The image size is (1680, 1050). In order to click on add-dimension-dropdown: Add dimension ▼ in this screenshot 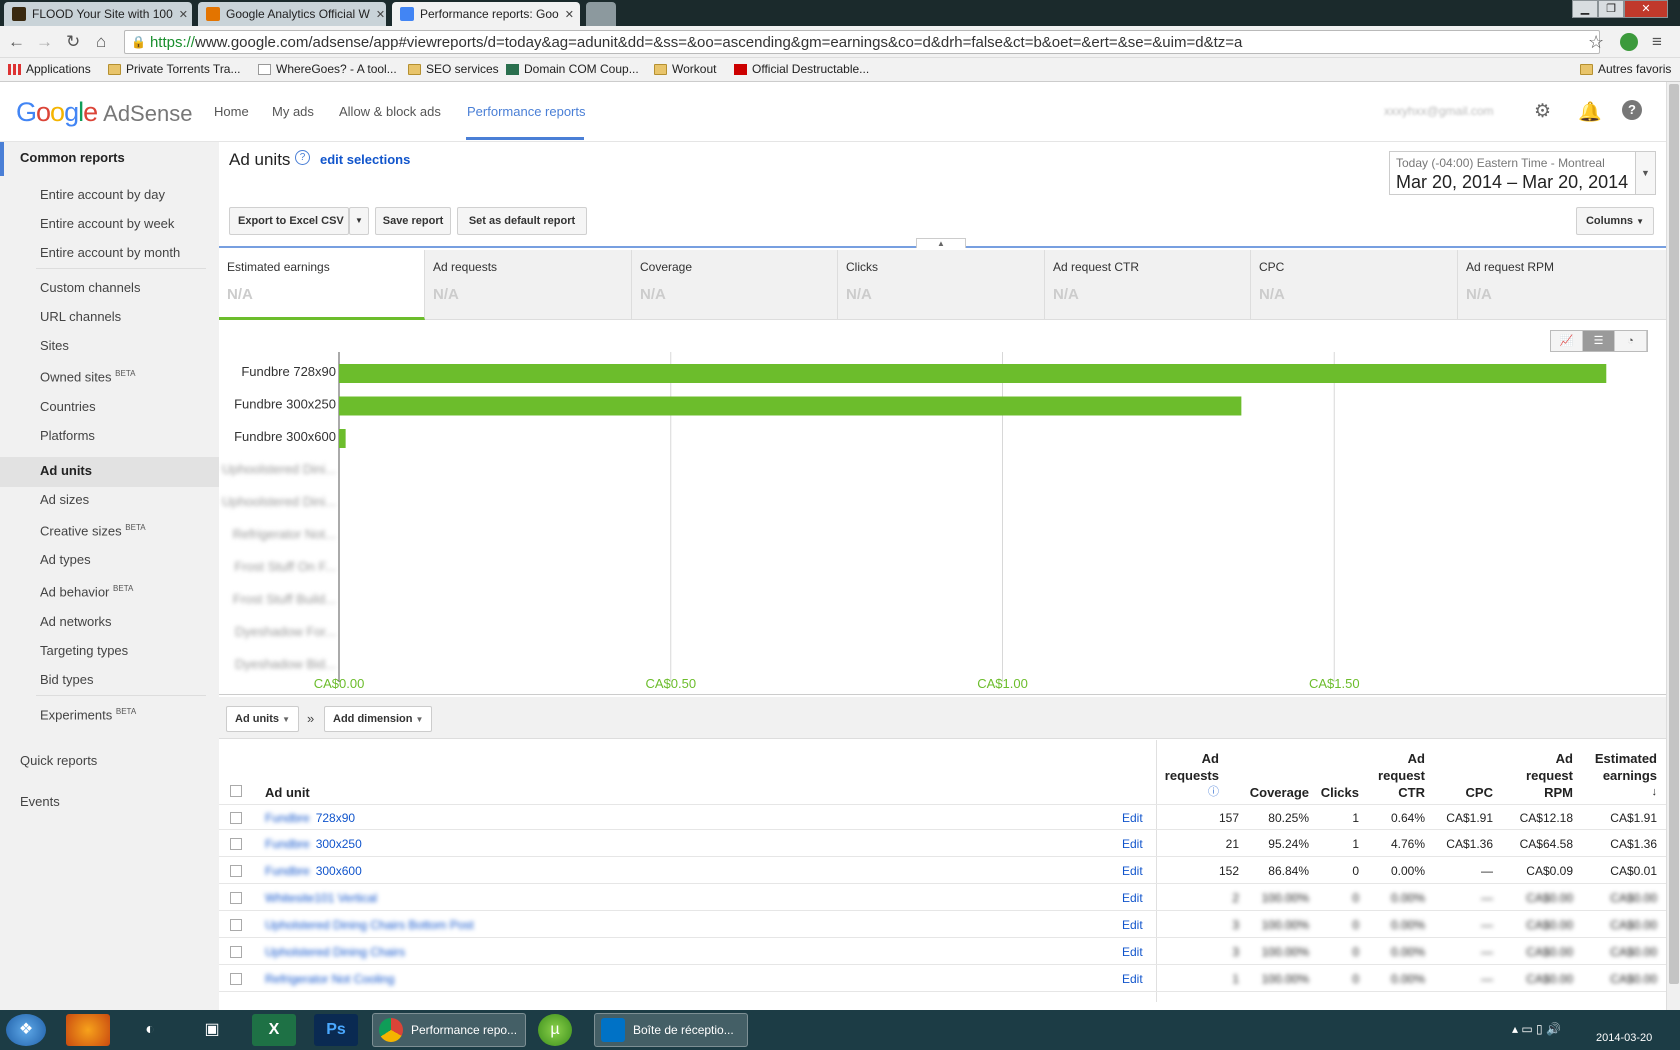, I will do `click(378, 719)`.